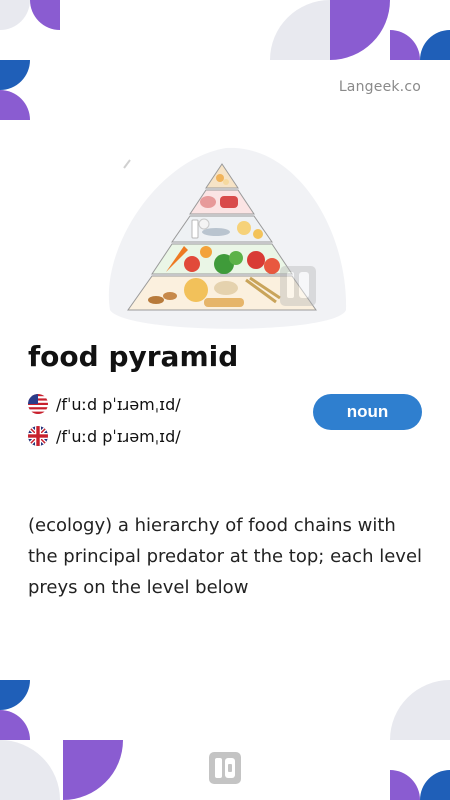  Describe the element at coordinates (118, 404) in the screenshot. I see `ipa-us: /fˈuːd pˈɪɹəmˌɪd/` at that location.